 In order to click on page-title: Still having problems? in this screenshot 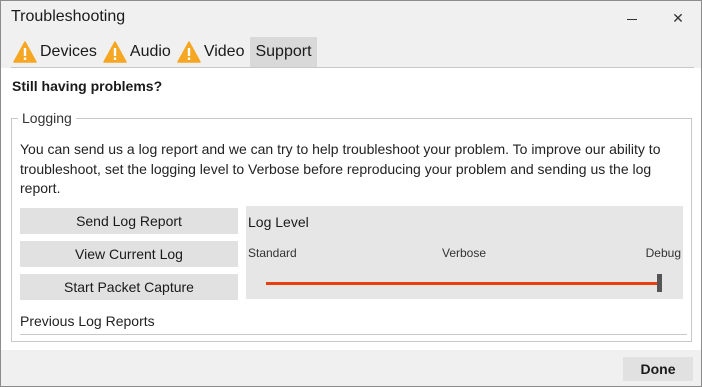, I will do `click(87, 86)`.